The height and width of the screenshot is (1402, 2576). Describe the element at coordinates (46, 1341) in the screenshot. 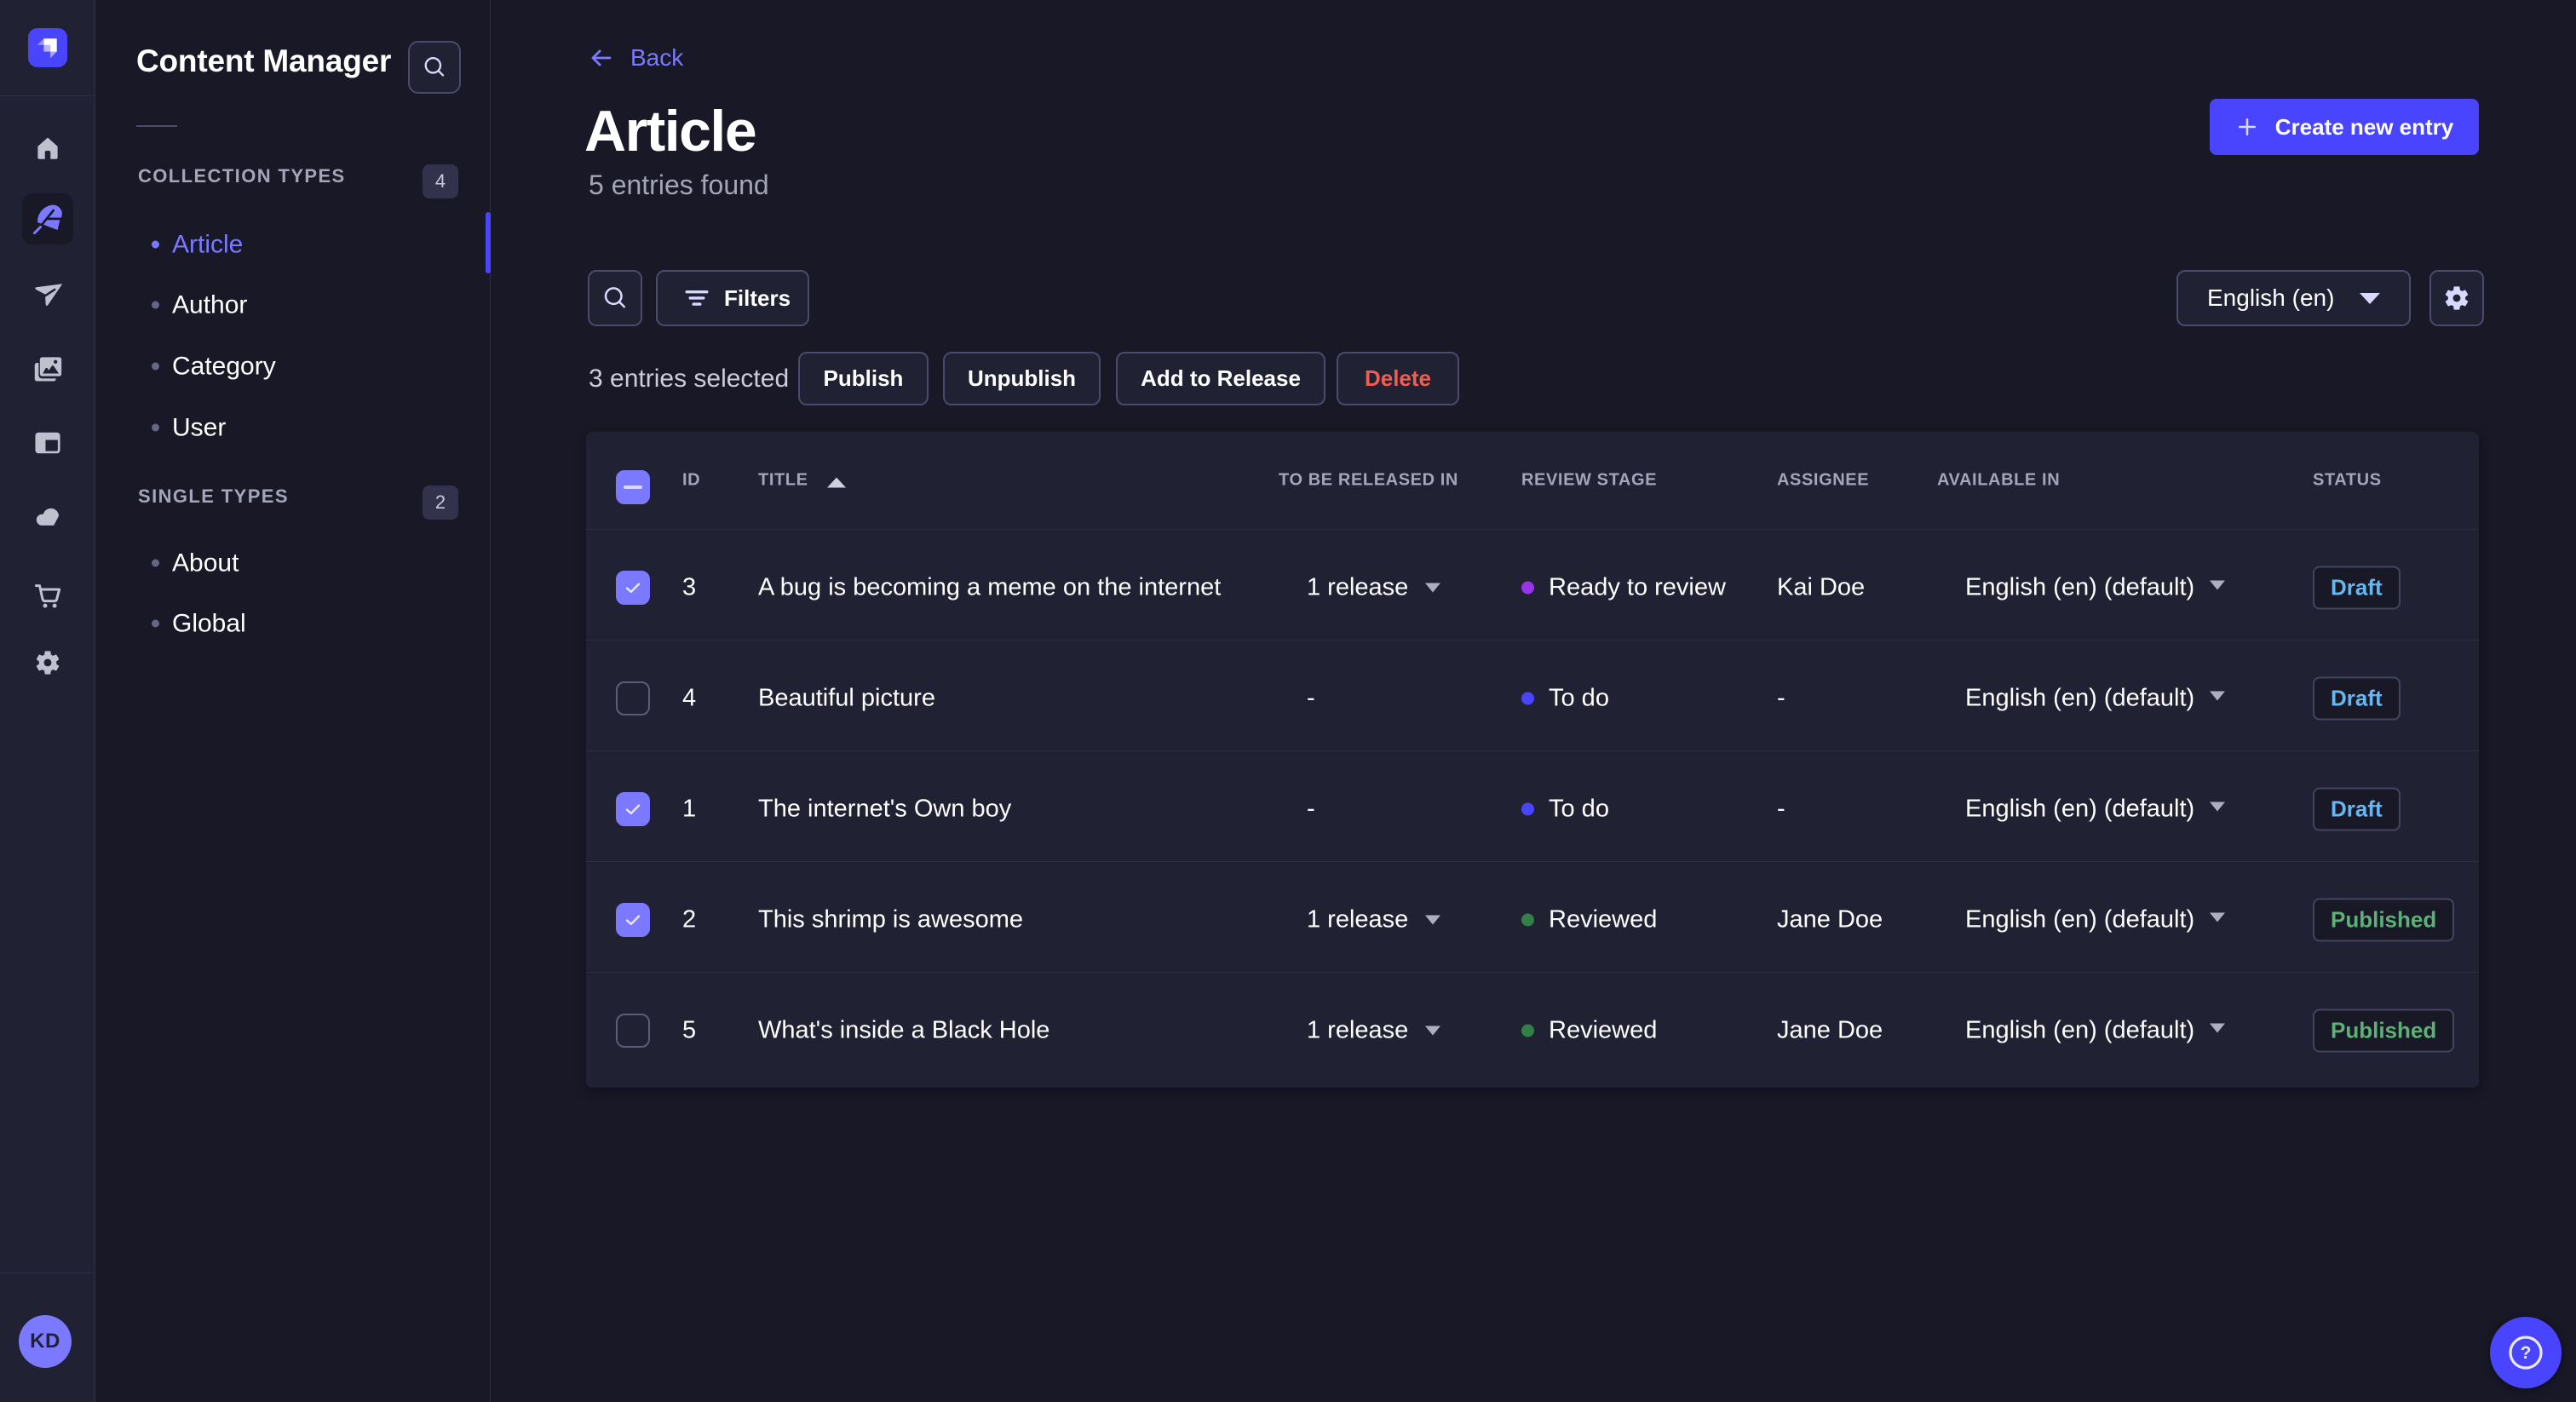

I see `avatar: KD` at that location.